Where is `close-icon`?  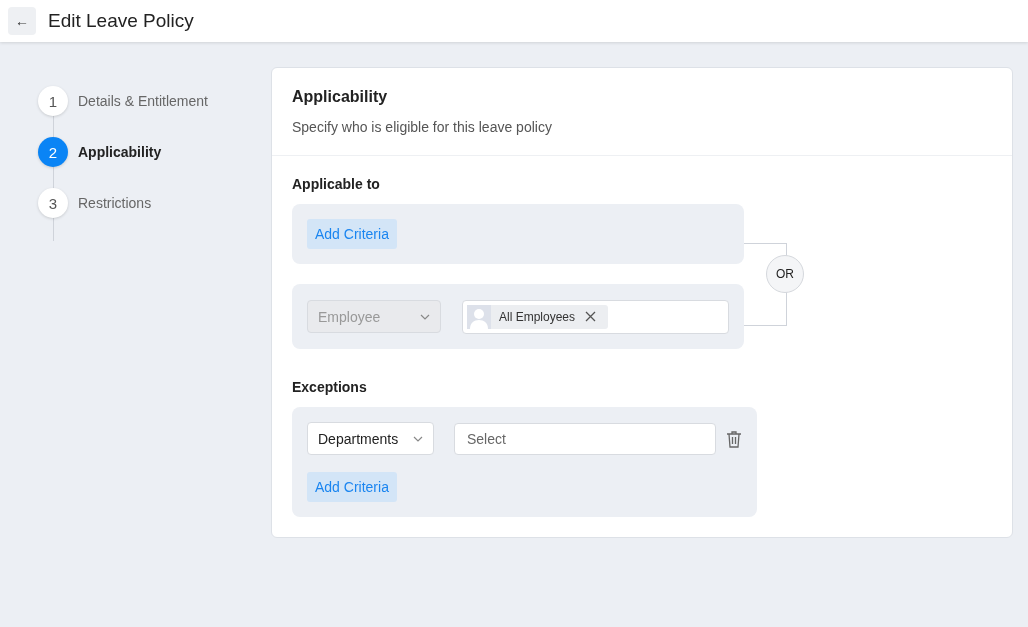 close-icon is located at coordinates (591, 316).